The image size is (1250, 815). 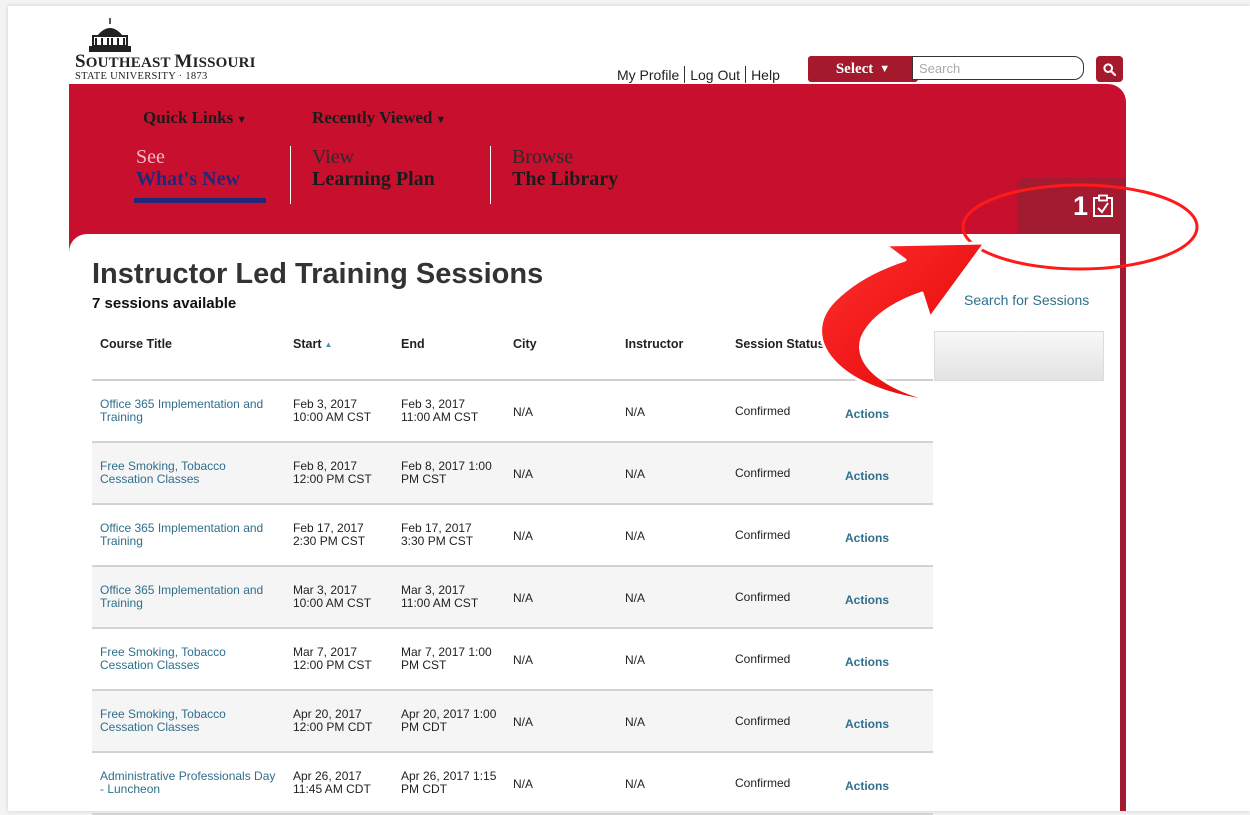 What do you see at coordinates (561, 355) in the screenshot?
I see `column-header-city: City` at bounding box center [561, 355].